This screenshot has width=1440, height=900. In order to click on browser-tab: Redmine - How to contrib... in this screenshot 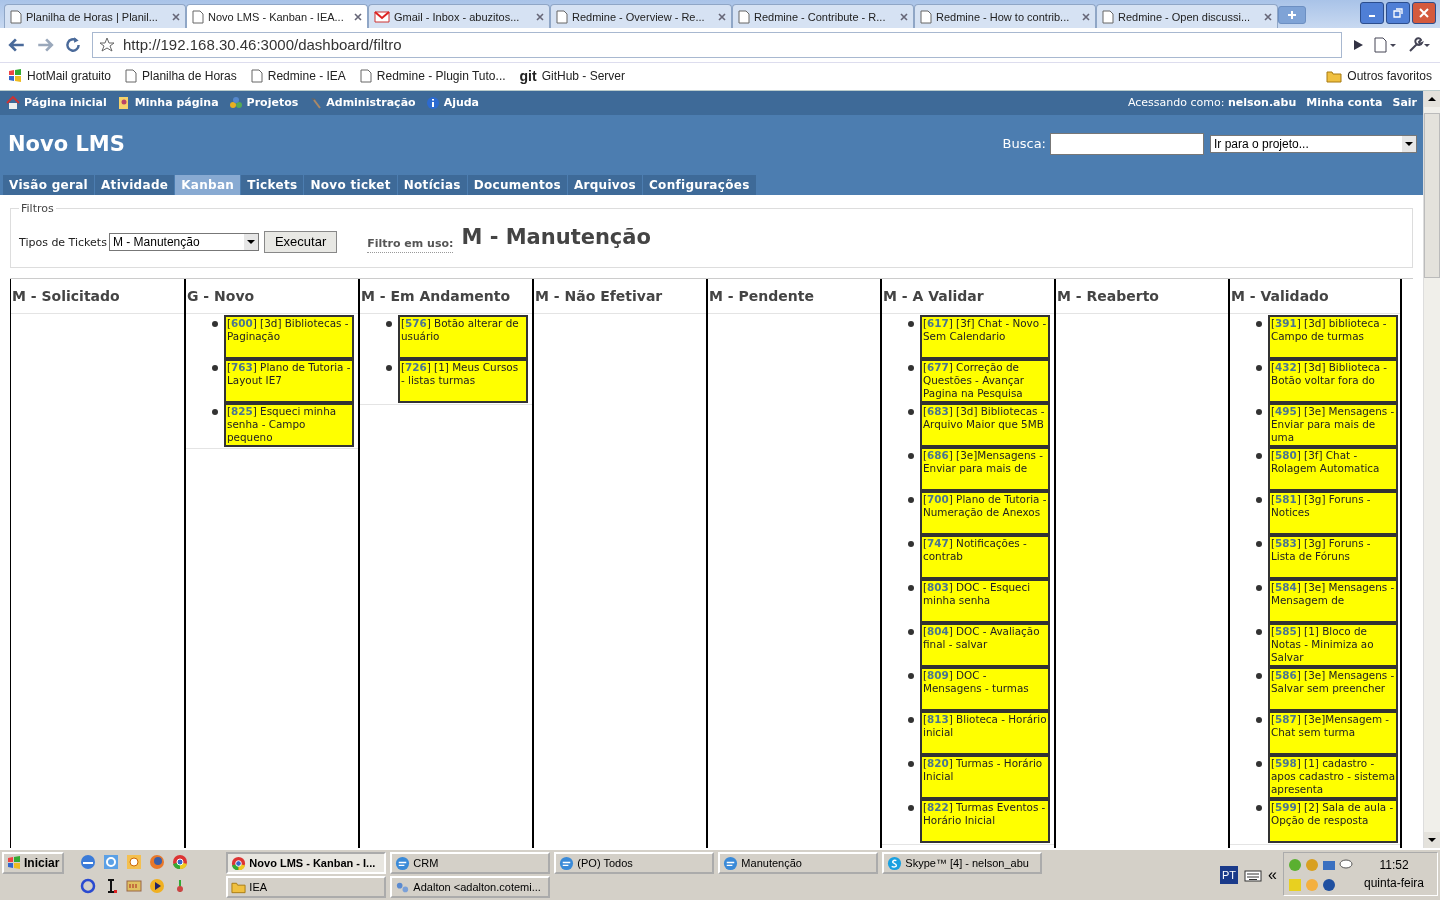, I will do `click(1005, 16)`.